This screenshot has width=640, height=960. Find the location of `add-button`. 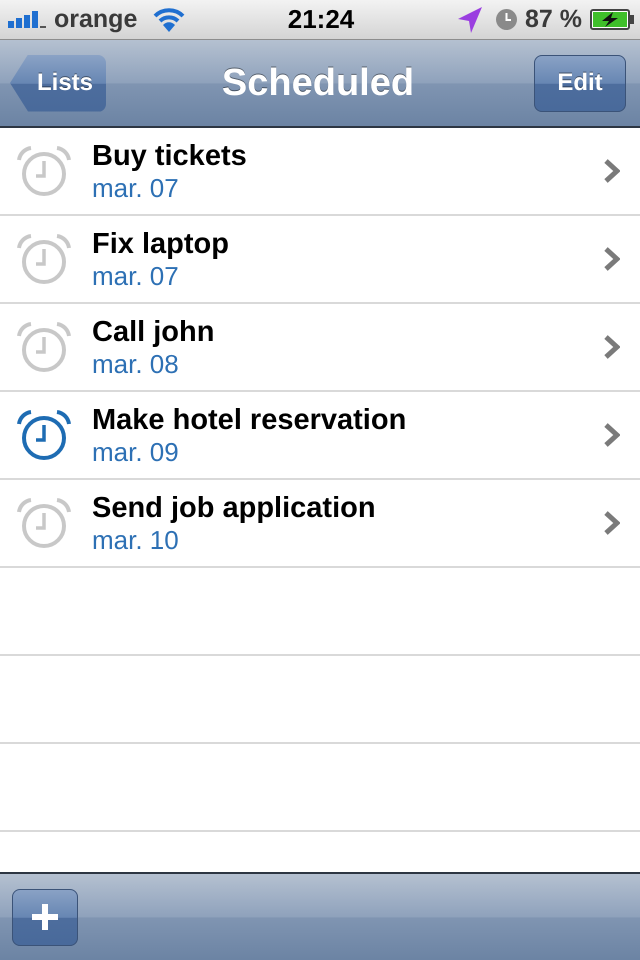

add-button is located at coordinates (45, 917).